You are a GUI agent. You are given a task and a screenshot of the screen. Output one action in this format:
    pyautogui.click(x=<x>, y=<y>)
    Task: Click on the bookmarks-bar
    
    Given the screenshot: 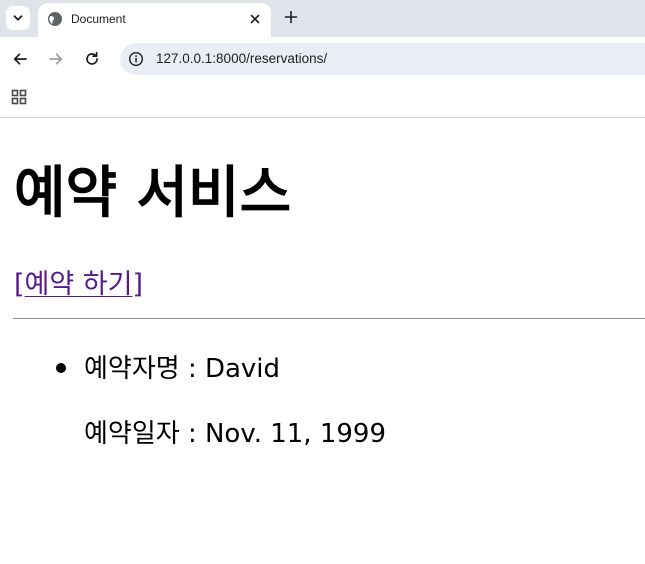 What is the action you would take?
    pyautogui.click(x=322, y=100)
    